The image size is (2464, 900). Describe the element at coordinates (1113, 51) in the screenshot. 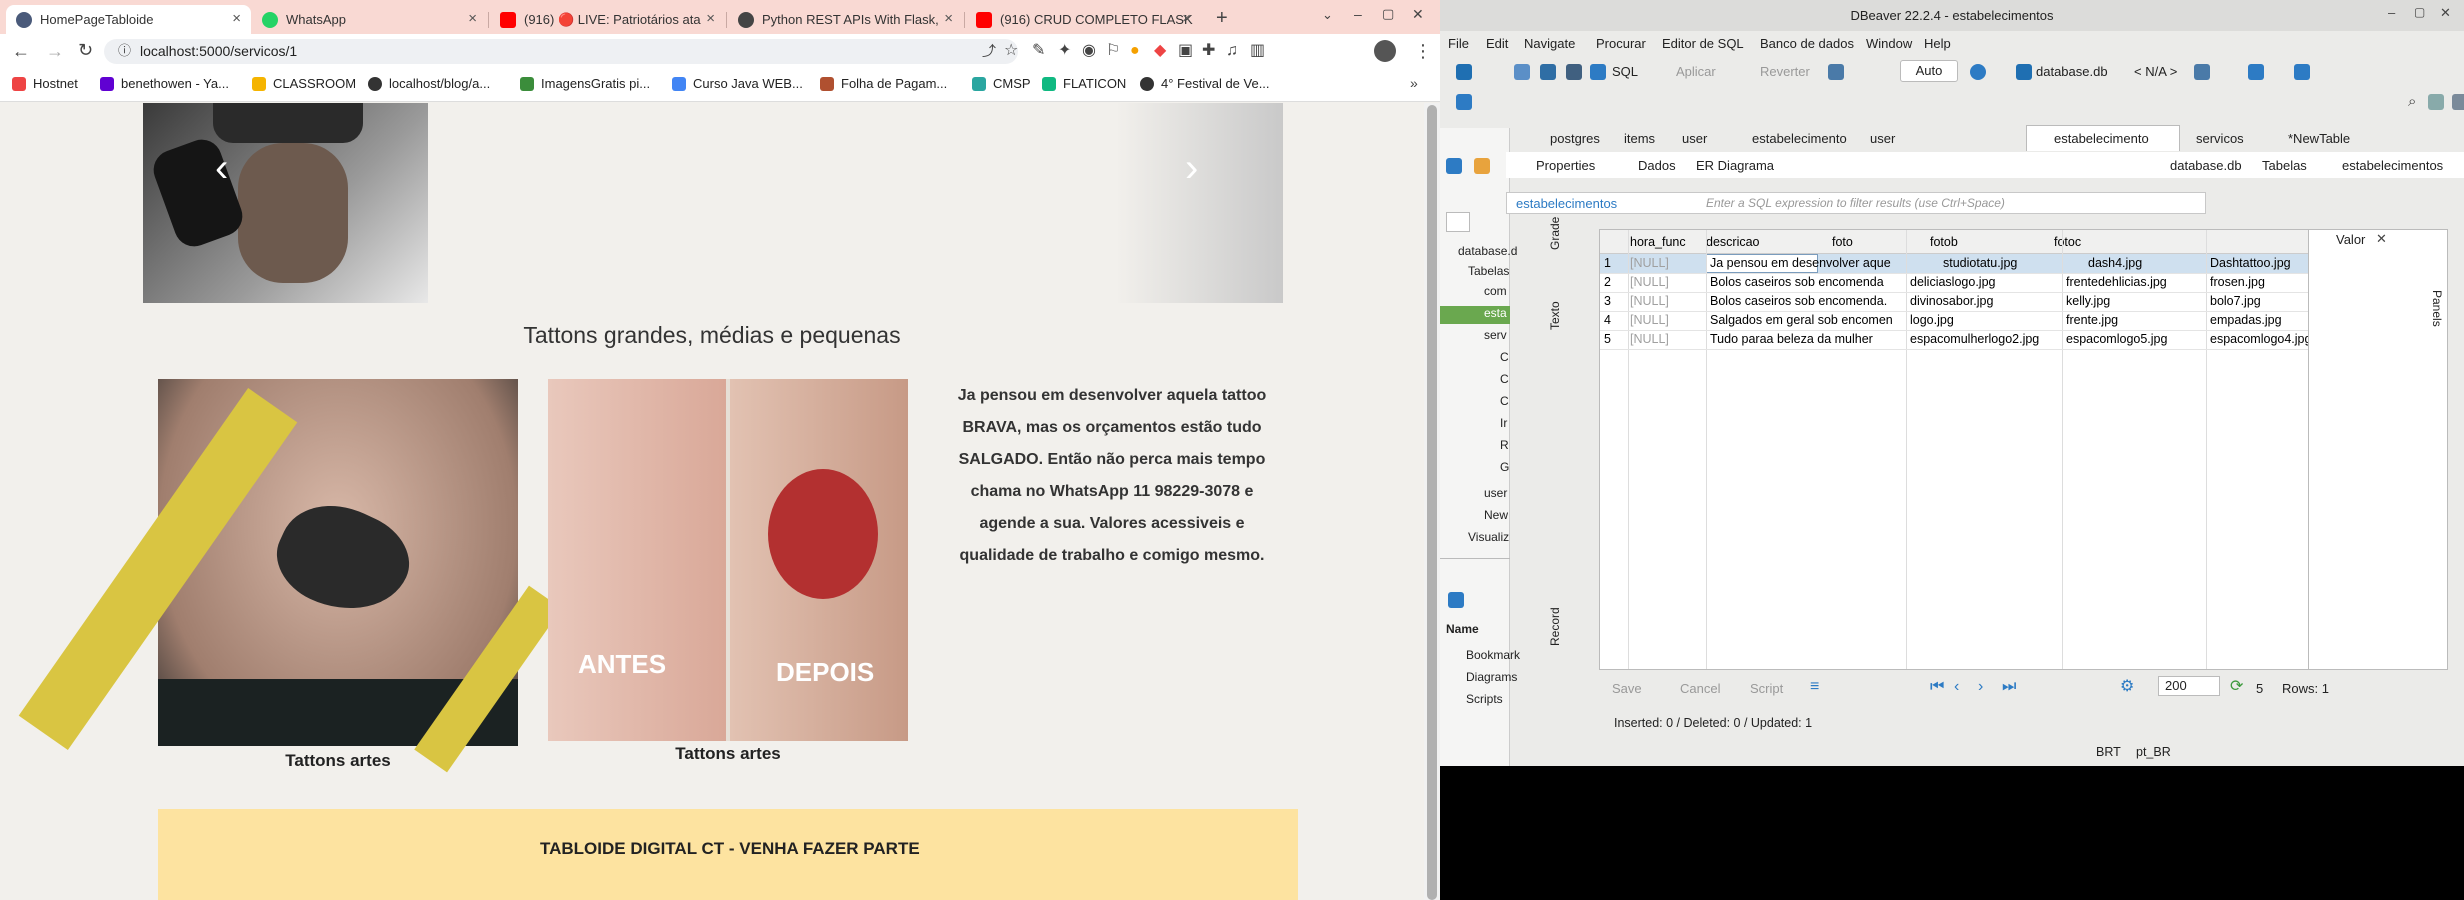

I see `extension-icon: ⚐` at that location.